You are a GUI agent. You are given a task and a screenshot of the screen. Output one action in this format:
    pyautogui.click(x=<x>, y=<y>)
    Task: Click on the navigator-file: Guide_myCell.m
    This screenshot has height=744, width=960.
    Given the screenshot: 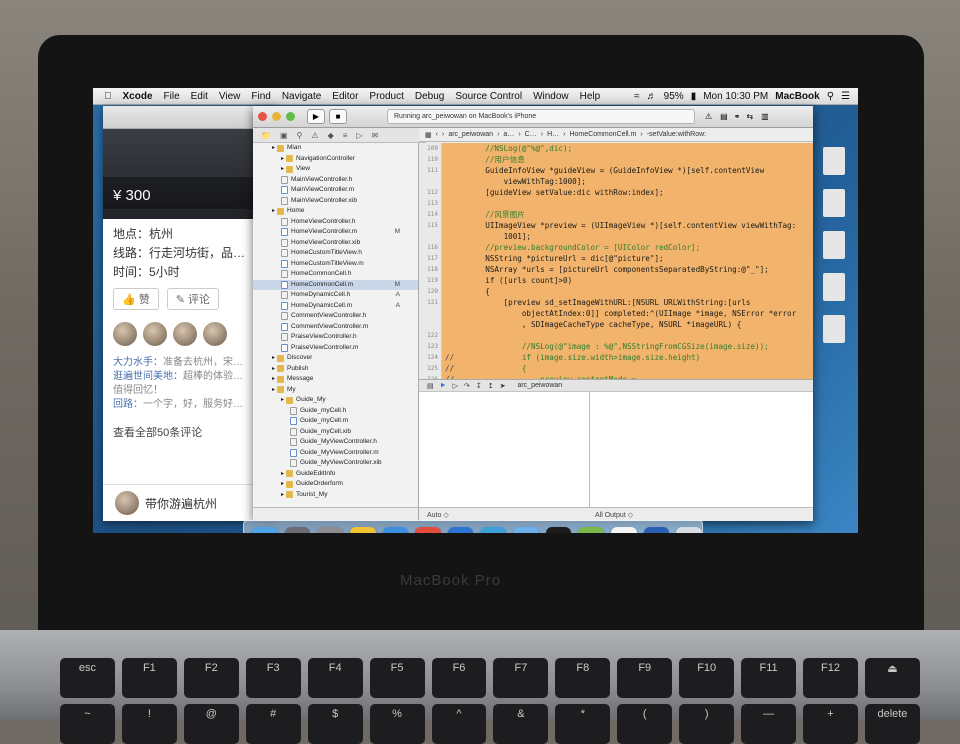 What is the action you would take?
    pyautogui.click(x=335, y=421)
    